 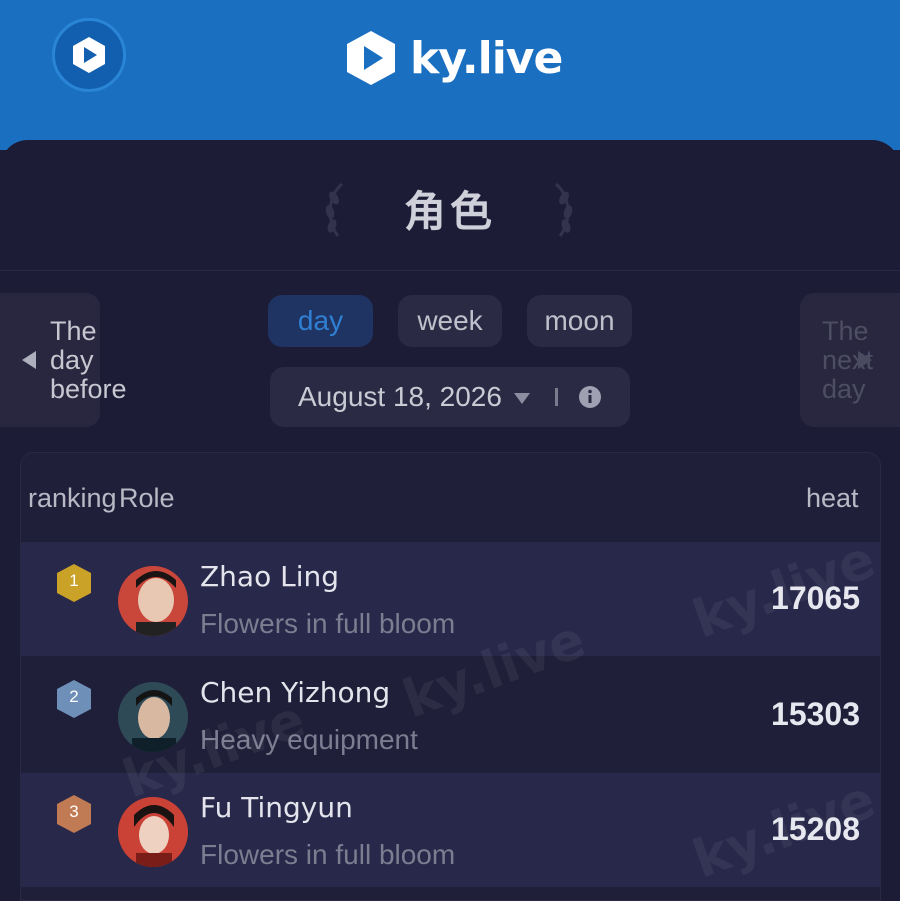 What do you see at coordinates (590, 397) in the screenshot?
I see `info-icon` at bounding box center [590, 397].